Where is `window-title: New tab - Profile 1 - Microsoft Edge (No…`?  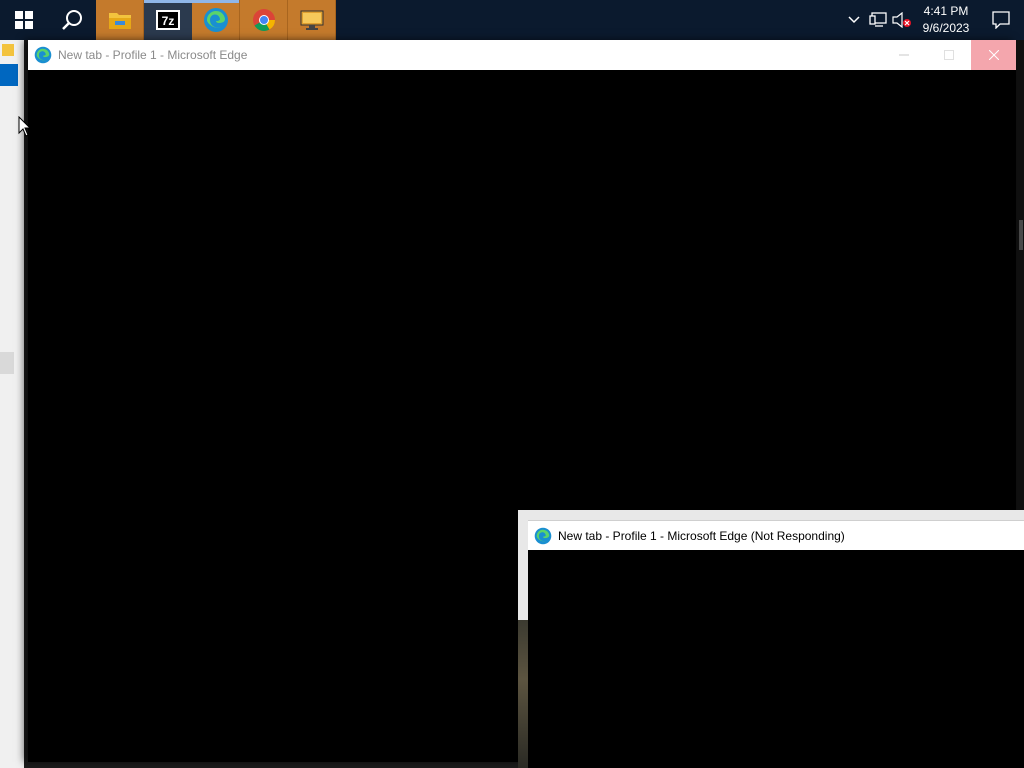
window-title: New tab - Profile 1 - Microsoft Edge (No… is located at coordinates (701, 535).